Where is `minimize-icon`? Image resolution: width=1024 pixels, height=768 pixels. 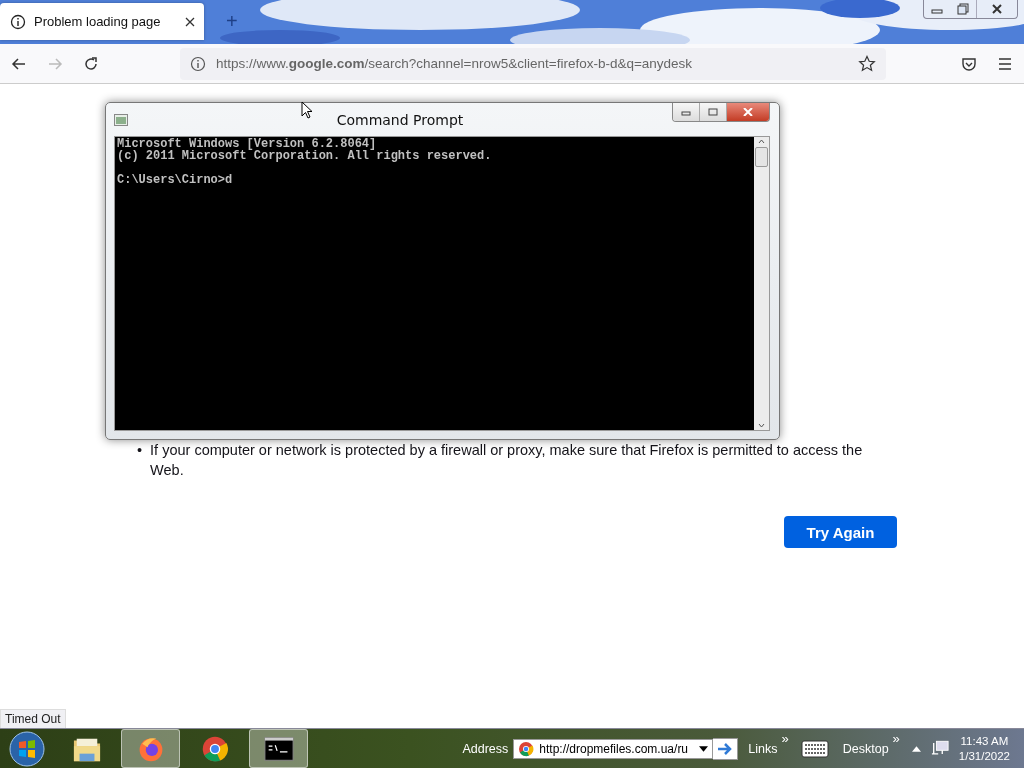 minimize-icon is located at coordinates (686, 112).